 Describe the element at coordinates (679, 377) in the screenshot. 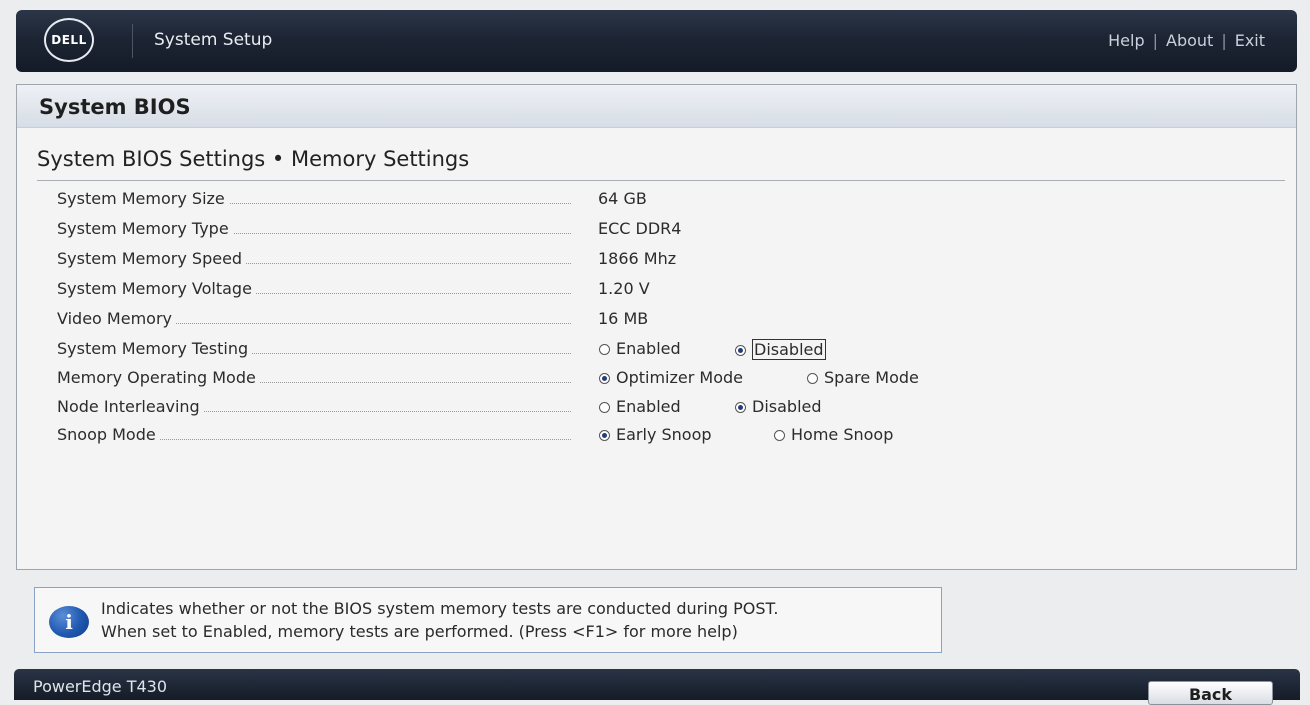

I see `option-label: Optimizer Mode` at that location.